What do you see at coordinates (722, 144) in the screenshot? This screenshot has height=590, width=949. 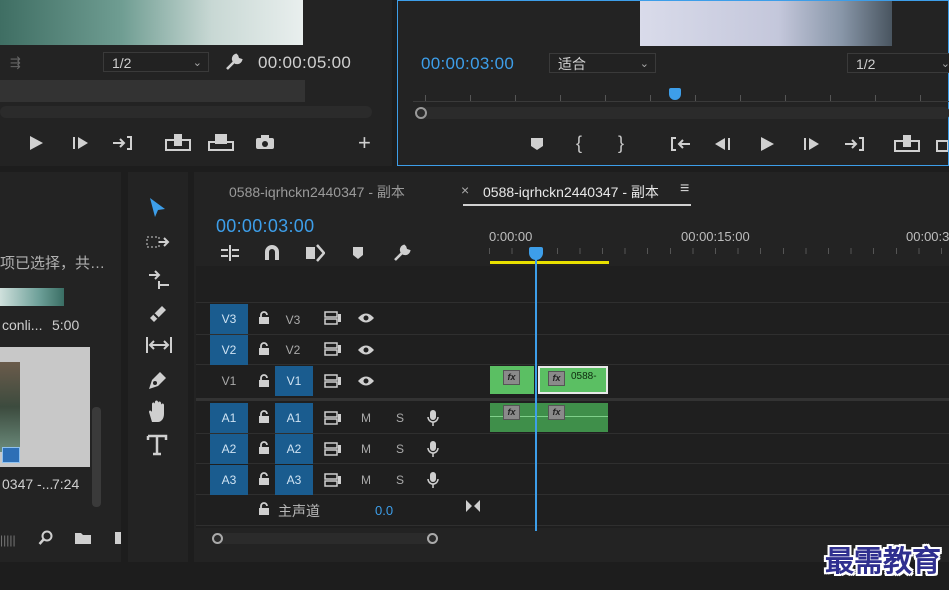 I see `step-back-icon` at bounding box center [722, 144].